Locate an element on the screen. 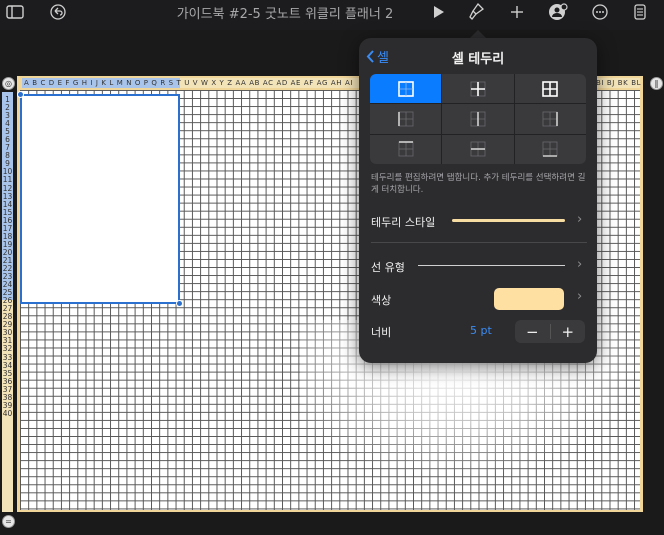  more-icon is located at coordinates (600, 12).